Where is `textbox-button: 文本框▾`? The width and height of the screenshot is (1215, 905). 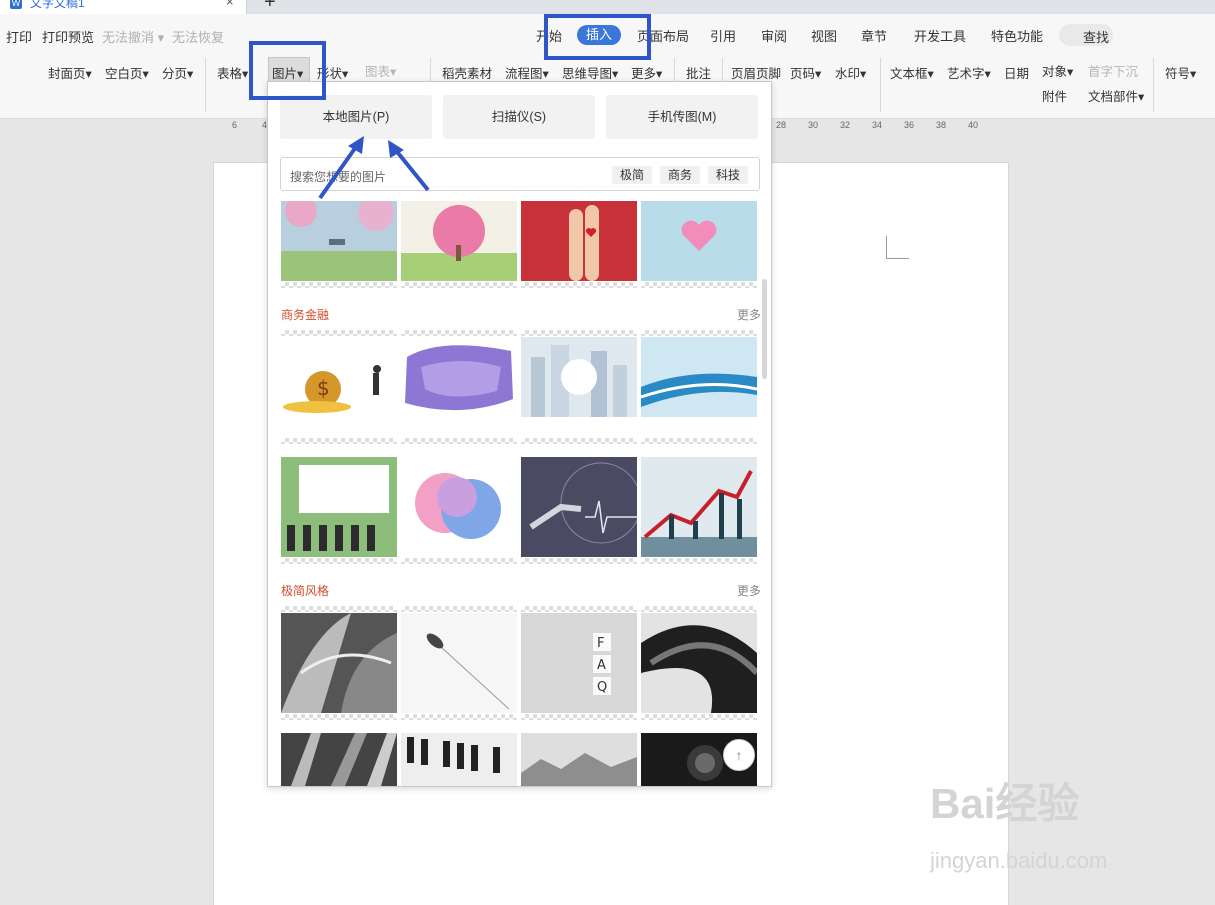 textbox-button: 文本框▾ is located at coordinates (912, 72).